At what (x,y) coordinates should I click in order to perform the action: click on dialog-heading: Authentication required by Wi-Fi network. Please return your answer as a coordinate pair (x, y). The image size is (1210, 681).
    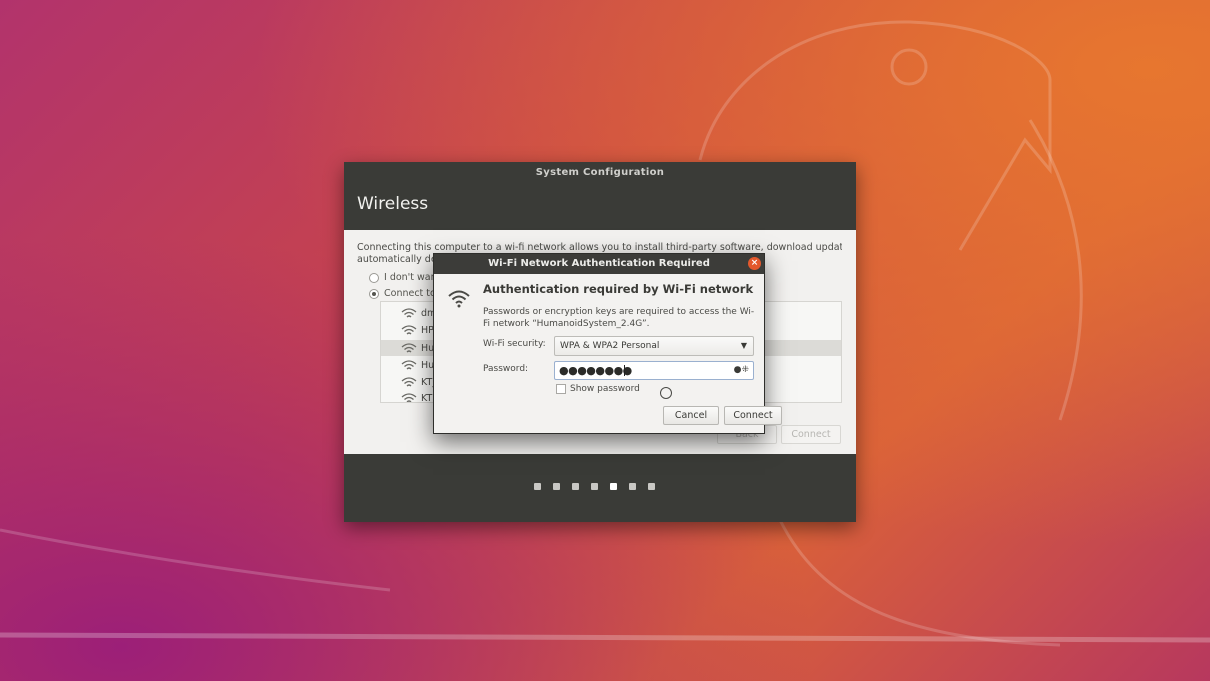
    Looking at the image, I should click on (618, 289).